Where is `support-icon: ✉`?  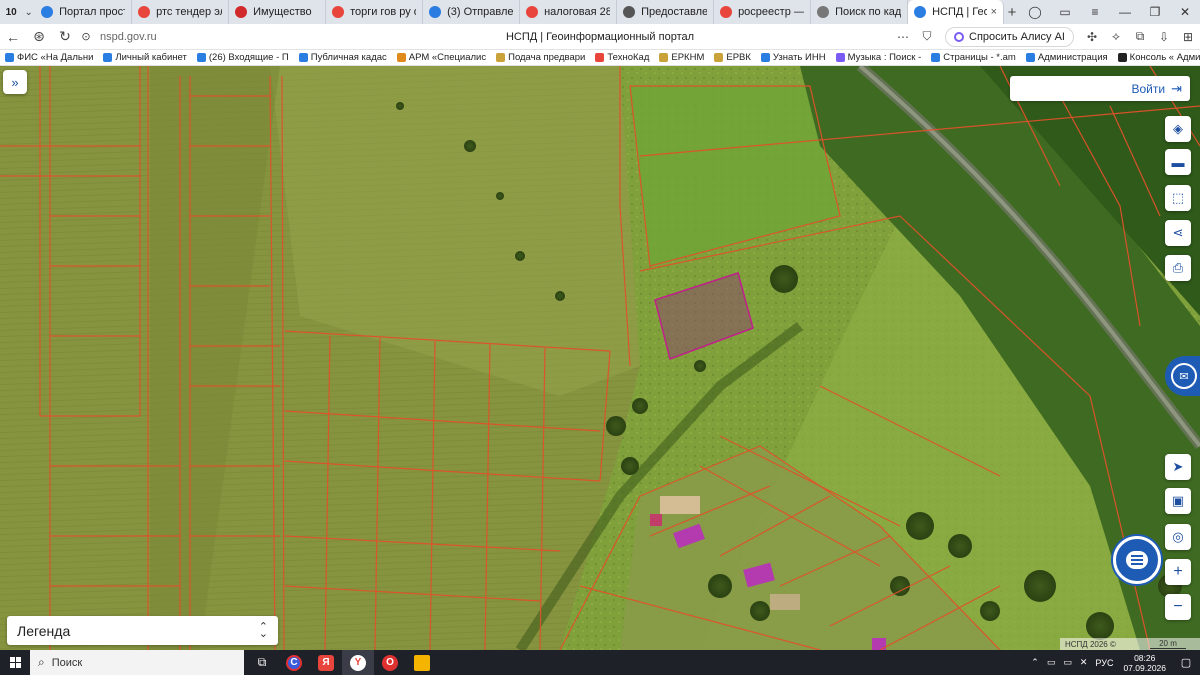 support-icon: ✉ is located at coordinates (1184, 376).